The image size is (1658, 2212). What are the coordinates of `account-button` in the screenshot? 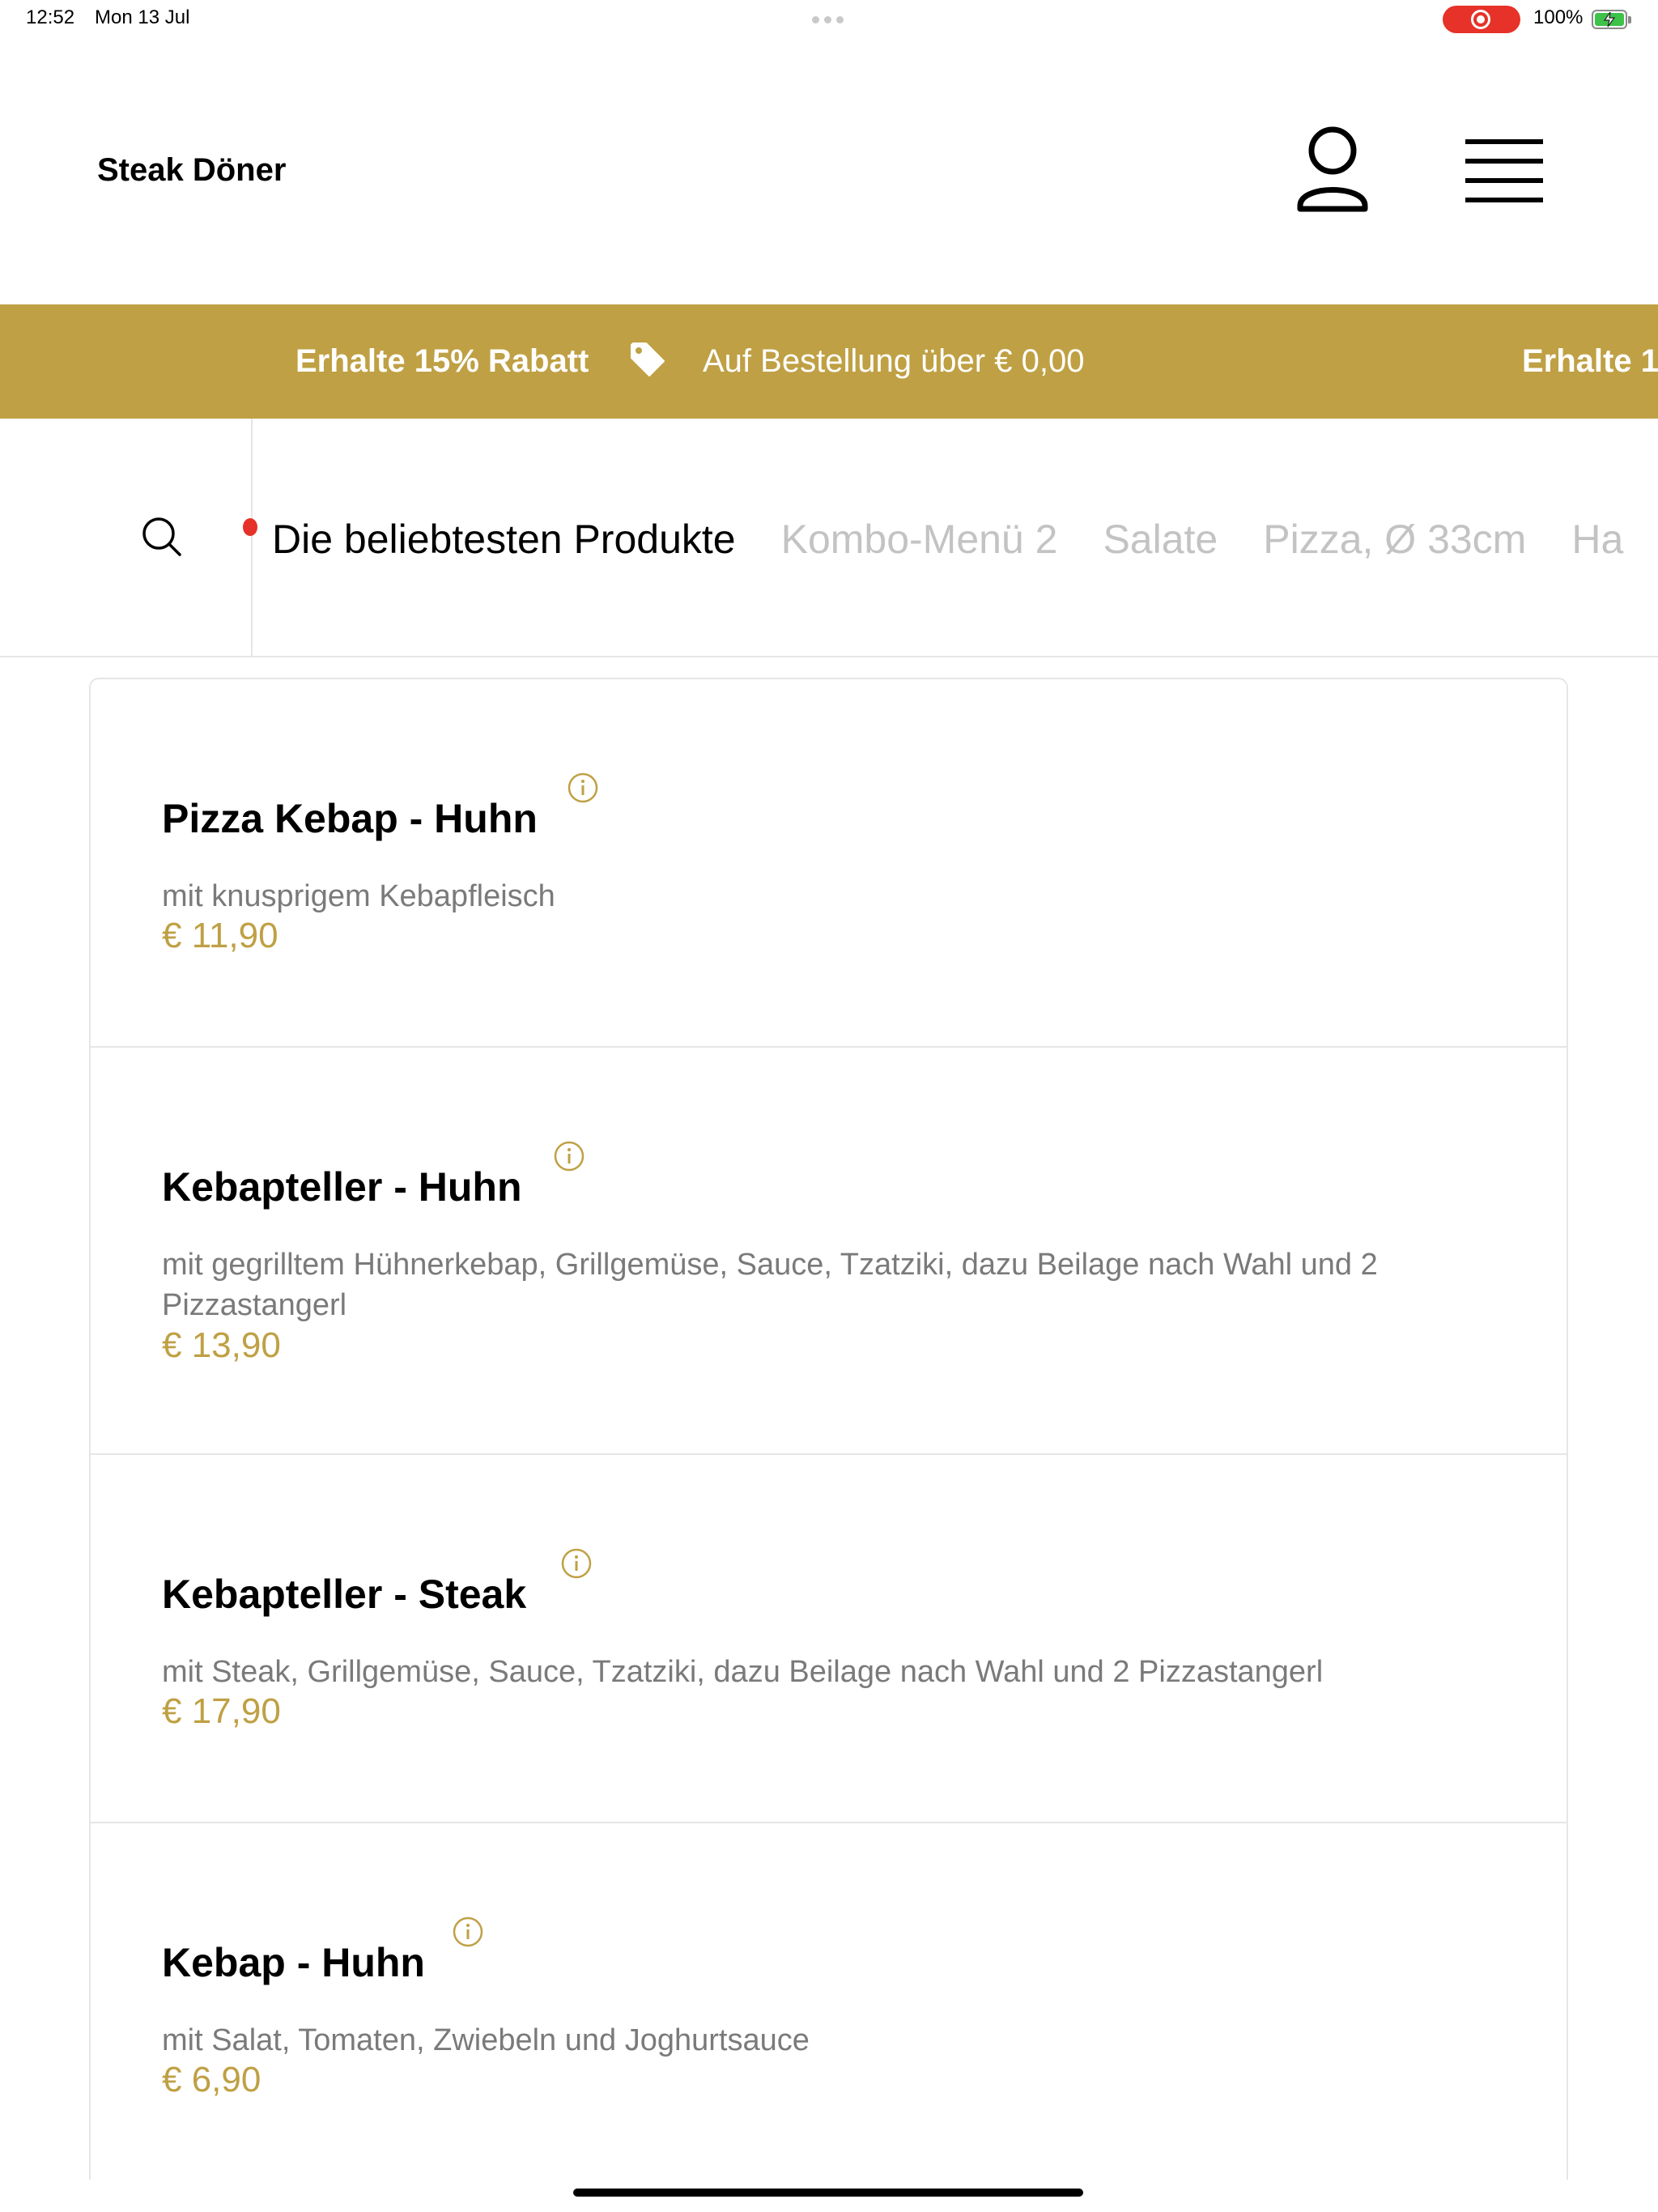 It's located at (1332, 169).